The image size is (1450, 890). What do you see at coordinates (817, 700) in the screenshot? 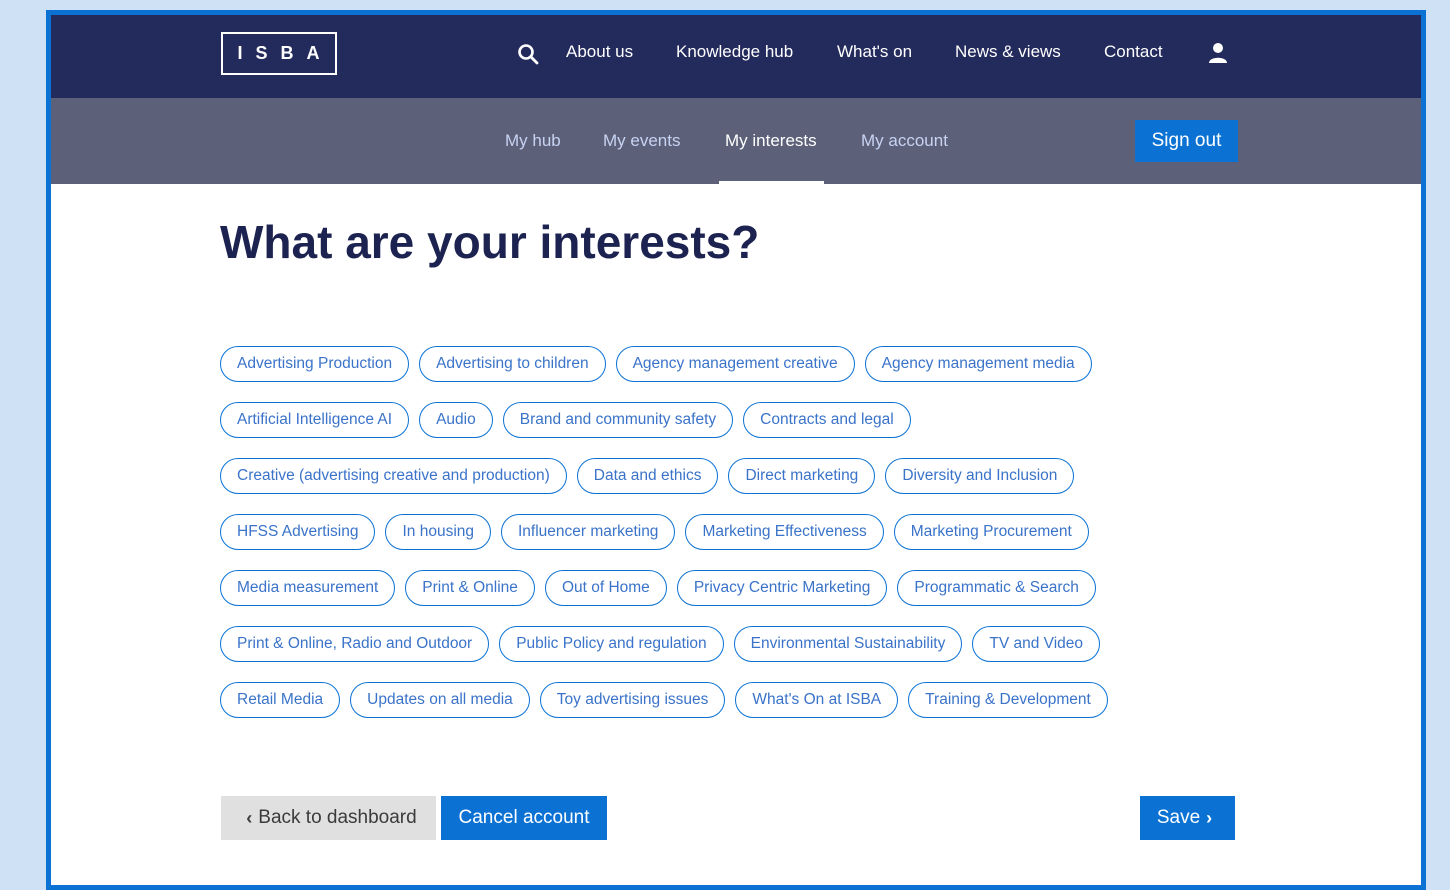
I see `interest-tag: What's On at ISBA` at bounding box center [817, 700].